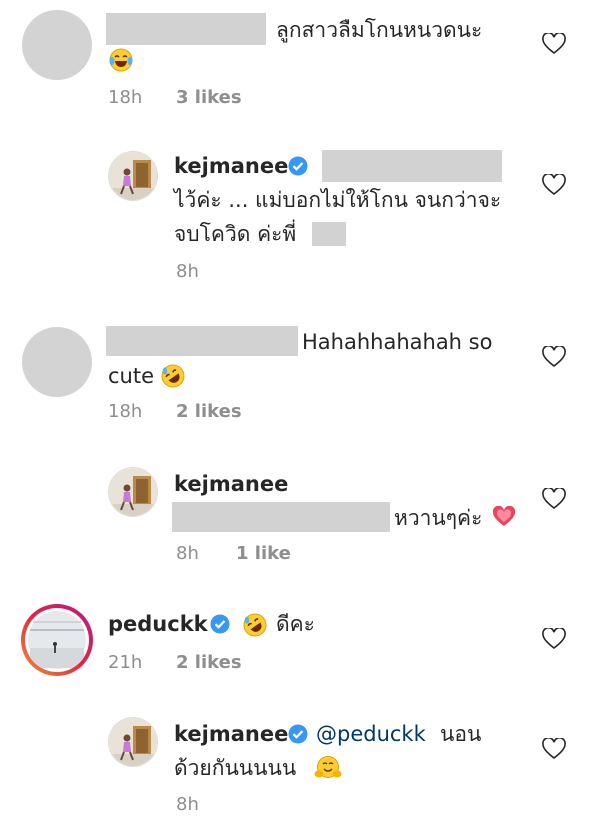 Image resolution: width=600 pixels, height=824 pixels. I want to click on reply-text-line2: จบโควิด ค่ะพี่, so click(235, 234).